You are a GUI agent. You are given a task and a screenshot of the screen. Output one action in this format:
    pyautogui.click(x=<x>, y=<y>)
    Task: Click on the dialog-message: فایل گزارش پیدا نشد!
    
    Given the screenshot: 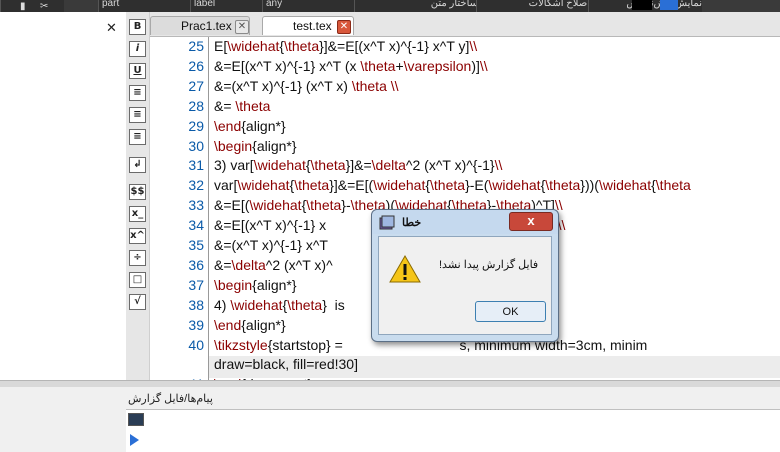 What is the action you would take?
    pyautogui.click(x=489, y=265)
    